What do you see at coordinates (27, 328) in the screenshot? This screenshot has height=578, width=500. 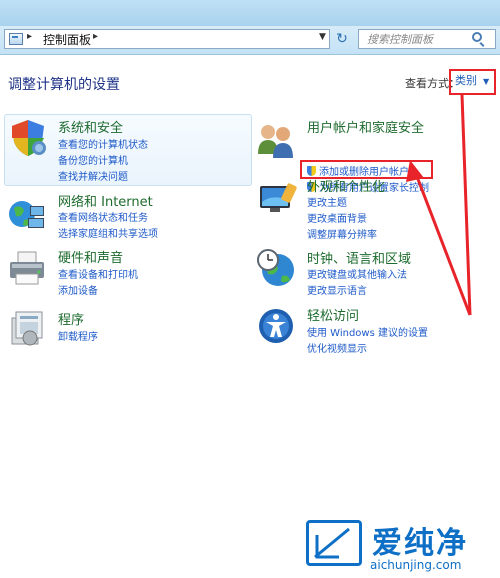 I see `programs-icon` at bounding box center [27, 328].